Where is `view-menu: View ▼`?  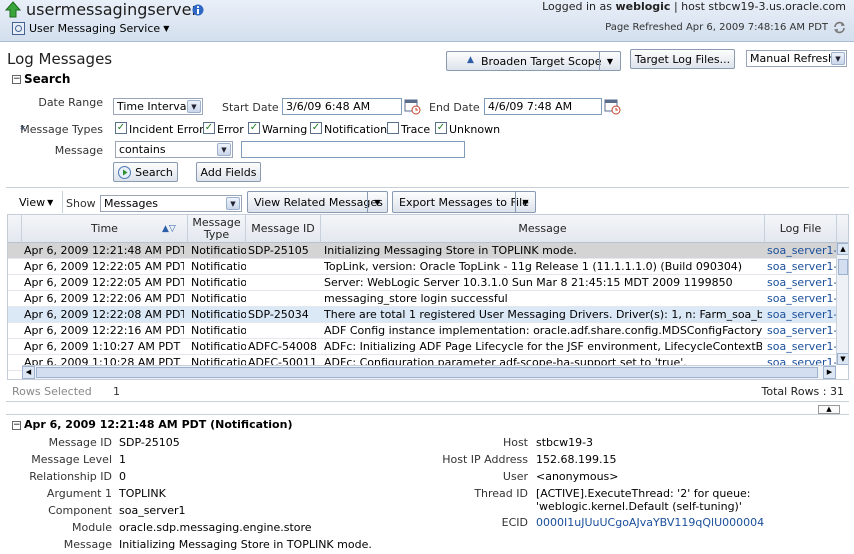 view-menu: View ▼ is located at coordinates (36, 202).